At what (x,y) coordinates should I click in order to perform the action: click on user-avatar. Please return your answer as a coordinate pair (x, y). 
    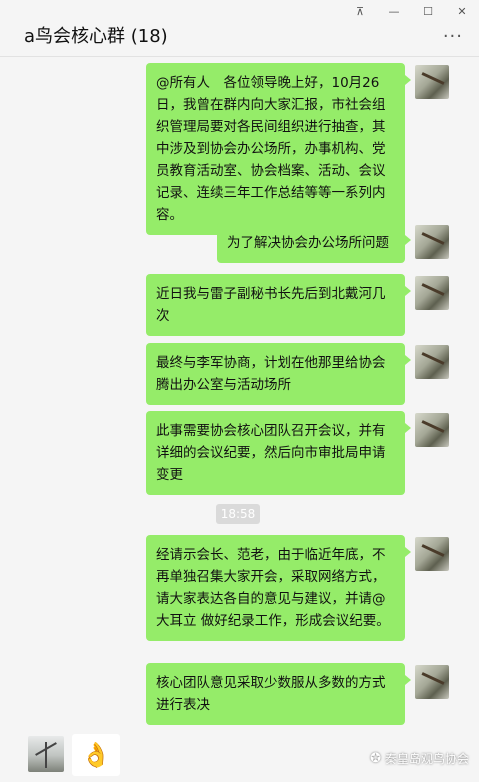
    Looking at the image, I should click on (46, 754).